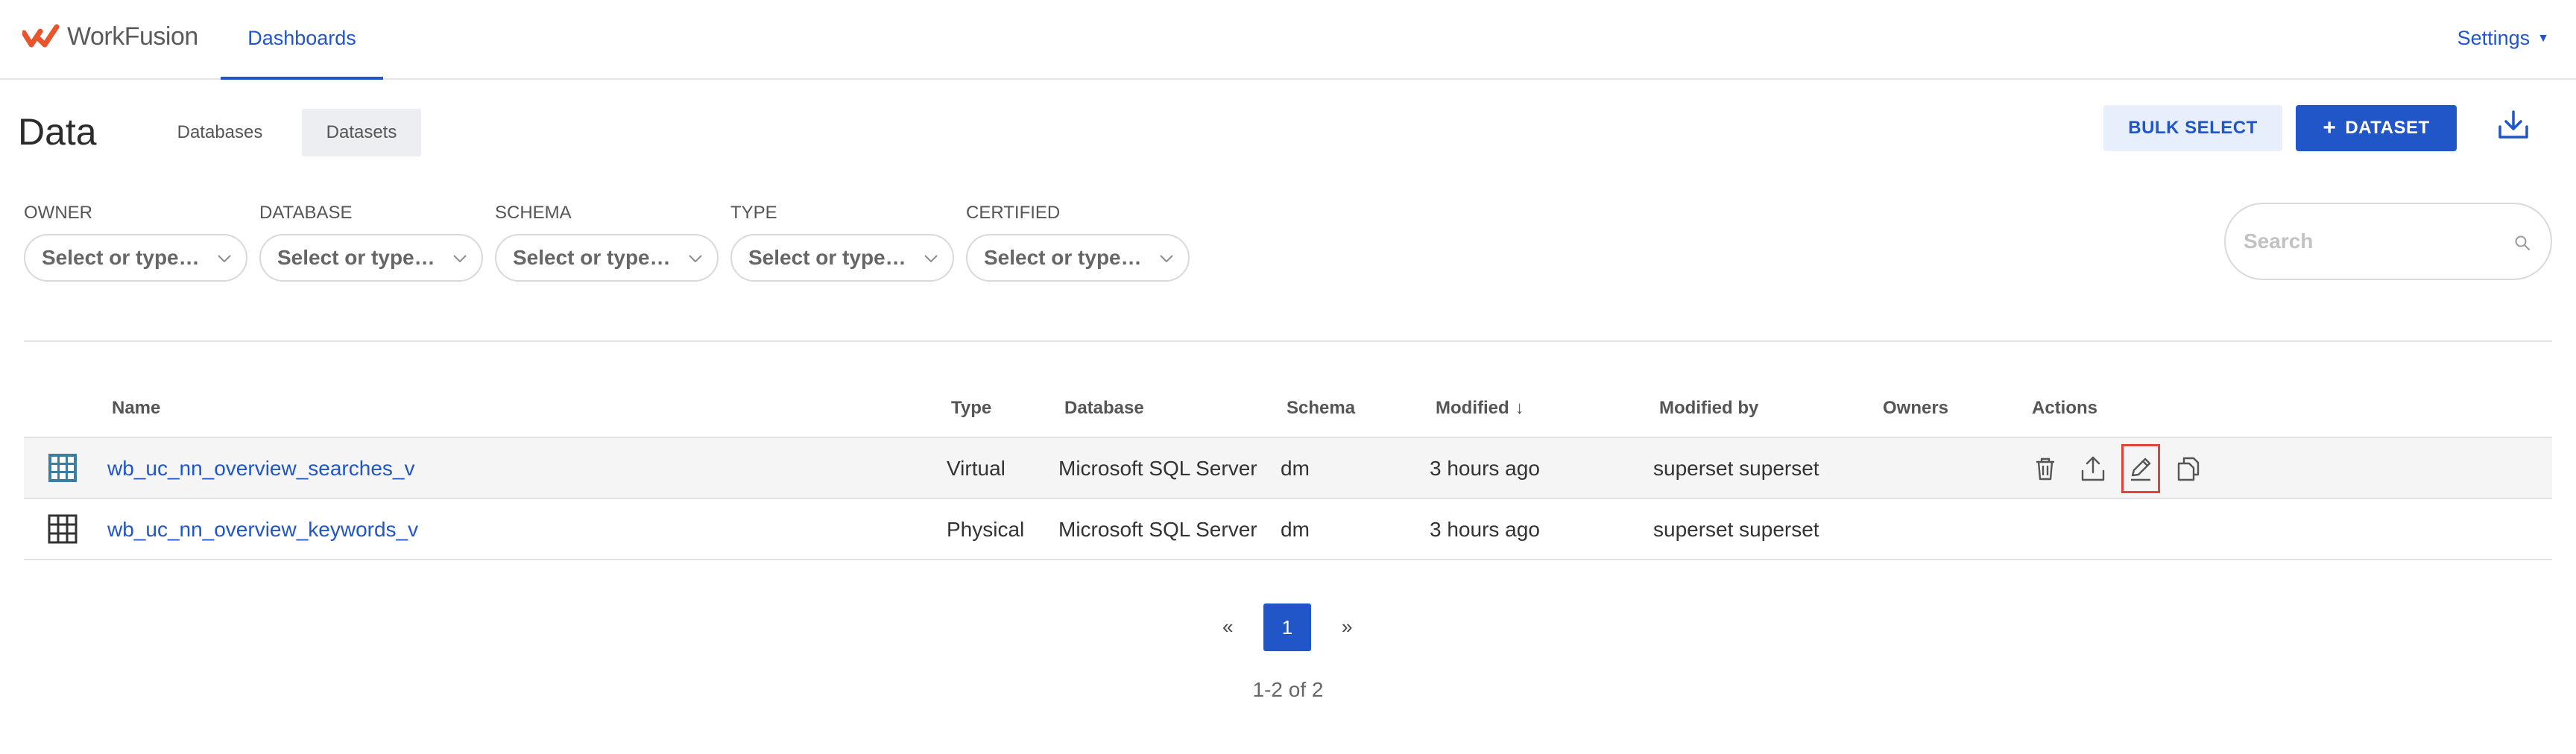  What do you see at coordinates (58, 213) in the screenshot?
I see `filter-owner-label: OWNER` at bounding box center [58, 213].